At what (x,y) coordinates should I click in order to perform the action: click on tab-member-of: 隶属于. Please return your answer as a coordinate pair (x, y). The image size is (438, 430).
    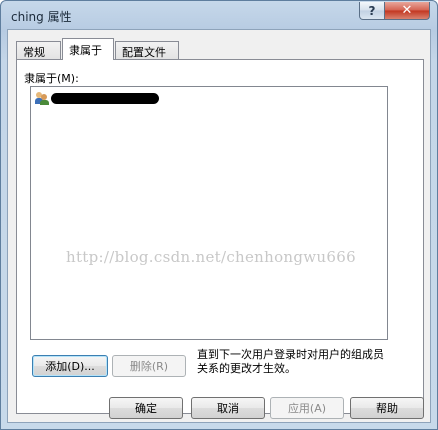
    Looking at the image, I should click on (88, 49).